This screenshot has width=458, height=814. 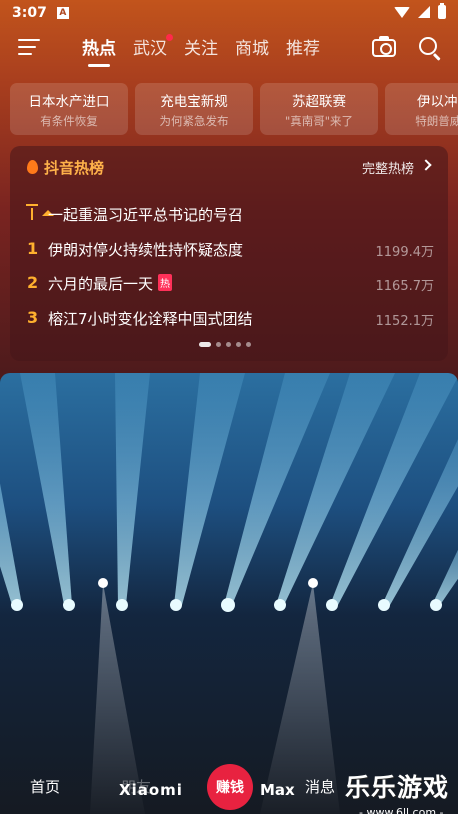 What do you see at coordinates (277, 790) in the screenshot?
I see `device-watermark-right: Max` at bounding box center [277, 790].